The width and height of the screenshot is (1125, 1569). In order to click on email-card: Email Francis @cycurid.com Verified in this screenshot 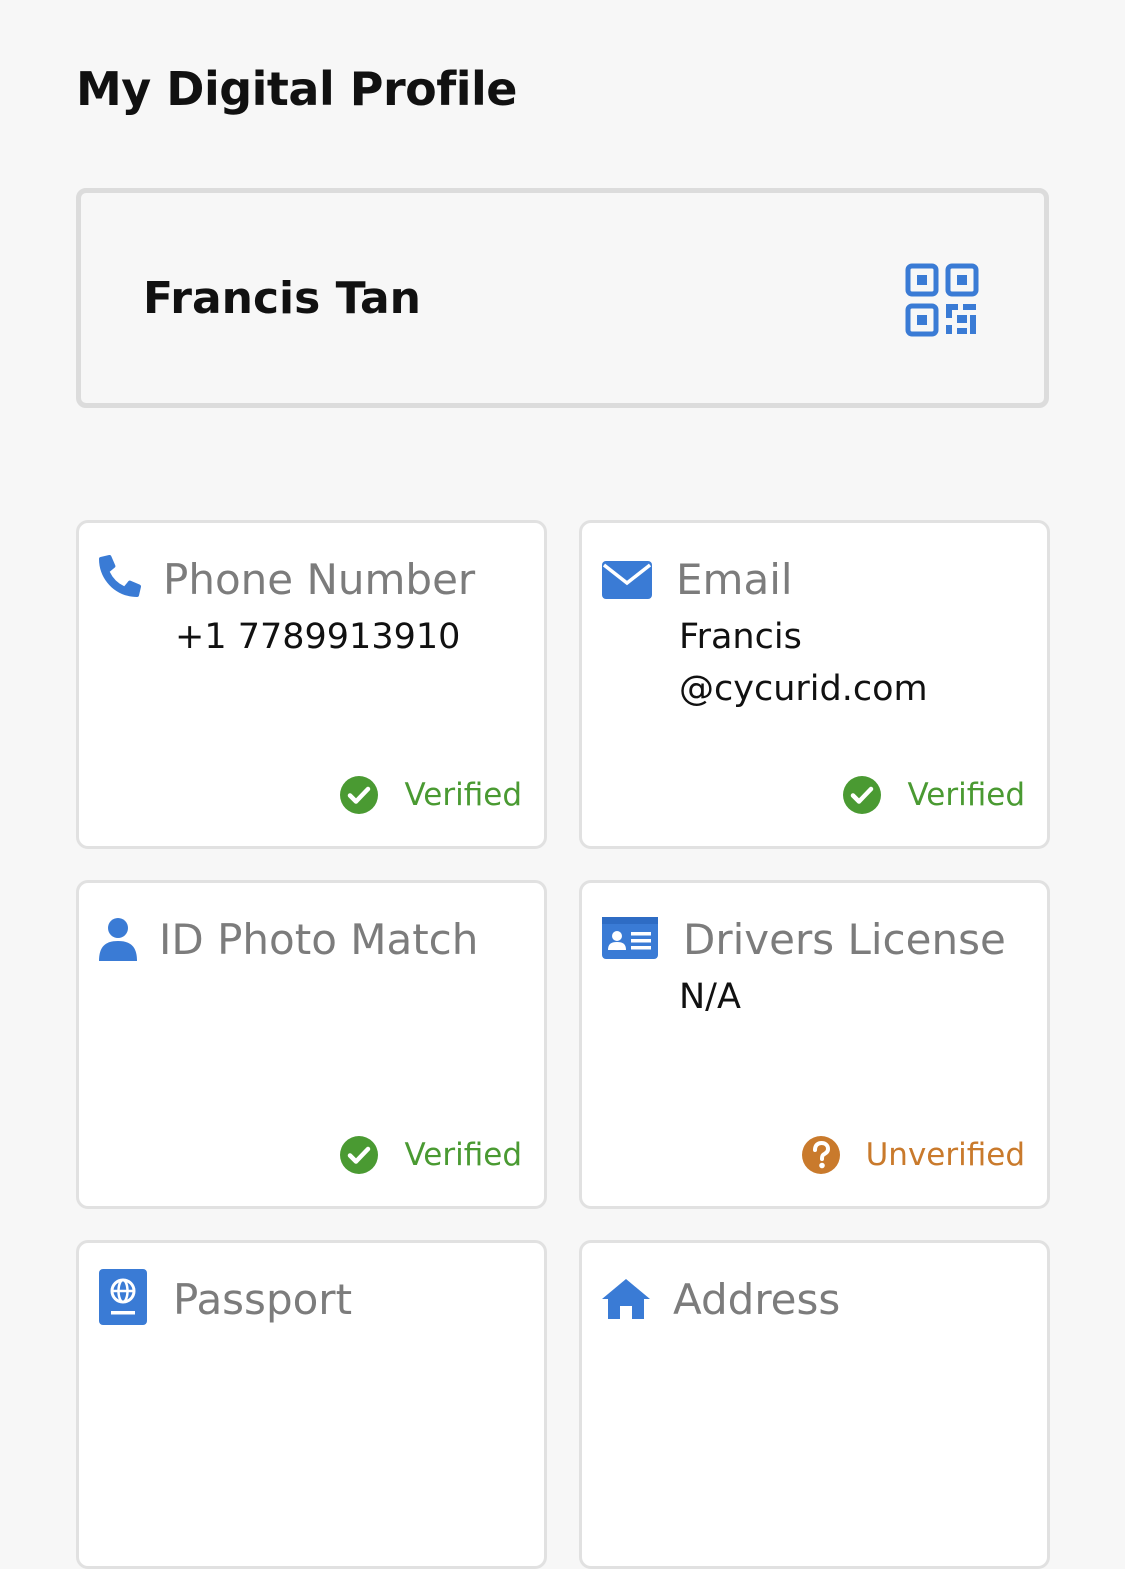, I will do `click(814, 684)`.